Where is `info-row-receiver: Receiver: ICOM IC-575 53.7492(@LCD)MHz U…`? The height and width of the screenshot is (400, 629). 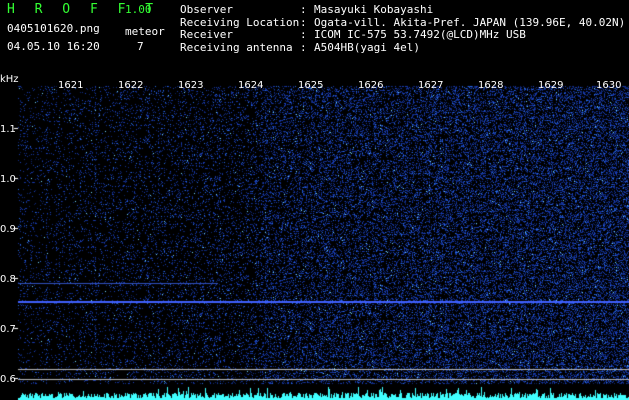 info-row-receiver: Receiver: ICOM IC-575 53.7492(@LCD)MHz U… is located at coordinates (353, 34).